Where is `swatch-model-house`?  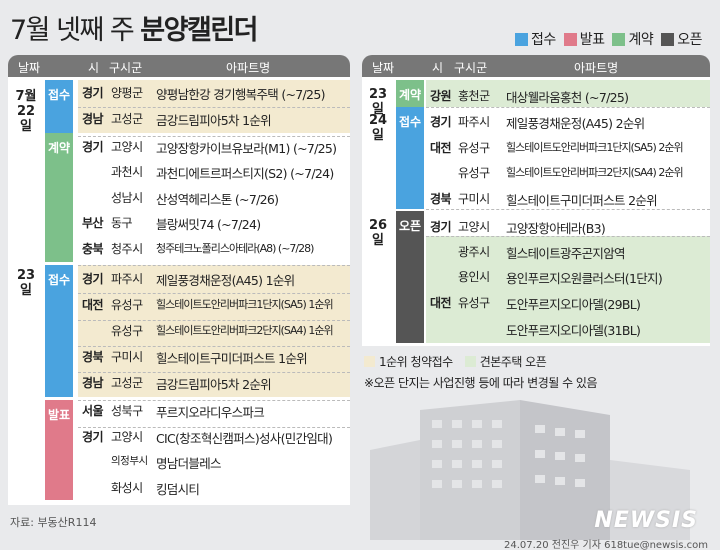 swatch-model-house is located at coordinates (470, 361).